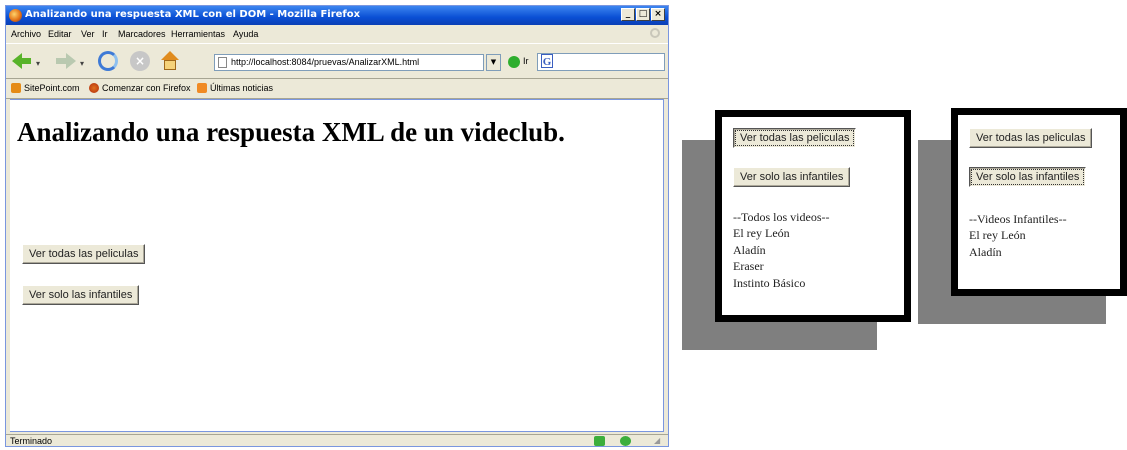 The height and width of the screenshot is (450, 1127). I want to click on url-dropdown-button: ▼, so click(493, 62).